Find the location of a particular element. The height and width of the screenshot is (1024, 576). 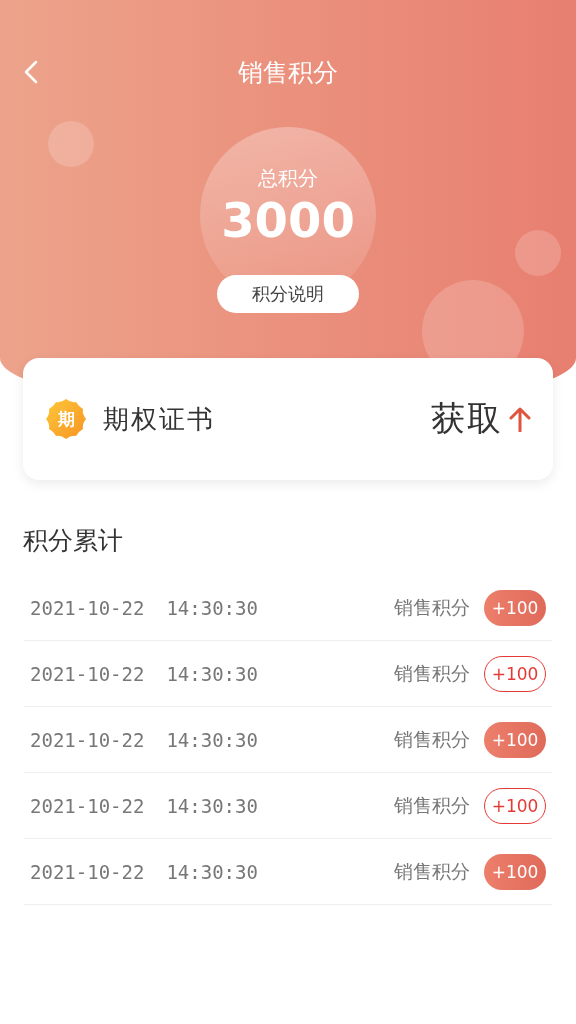

total-points: 3000 is located at coordinates (288, 220).